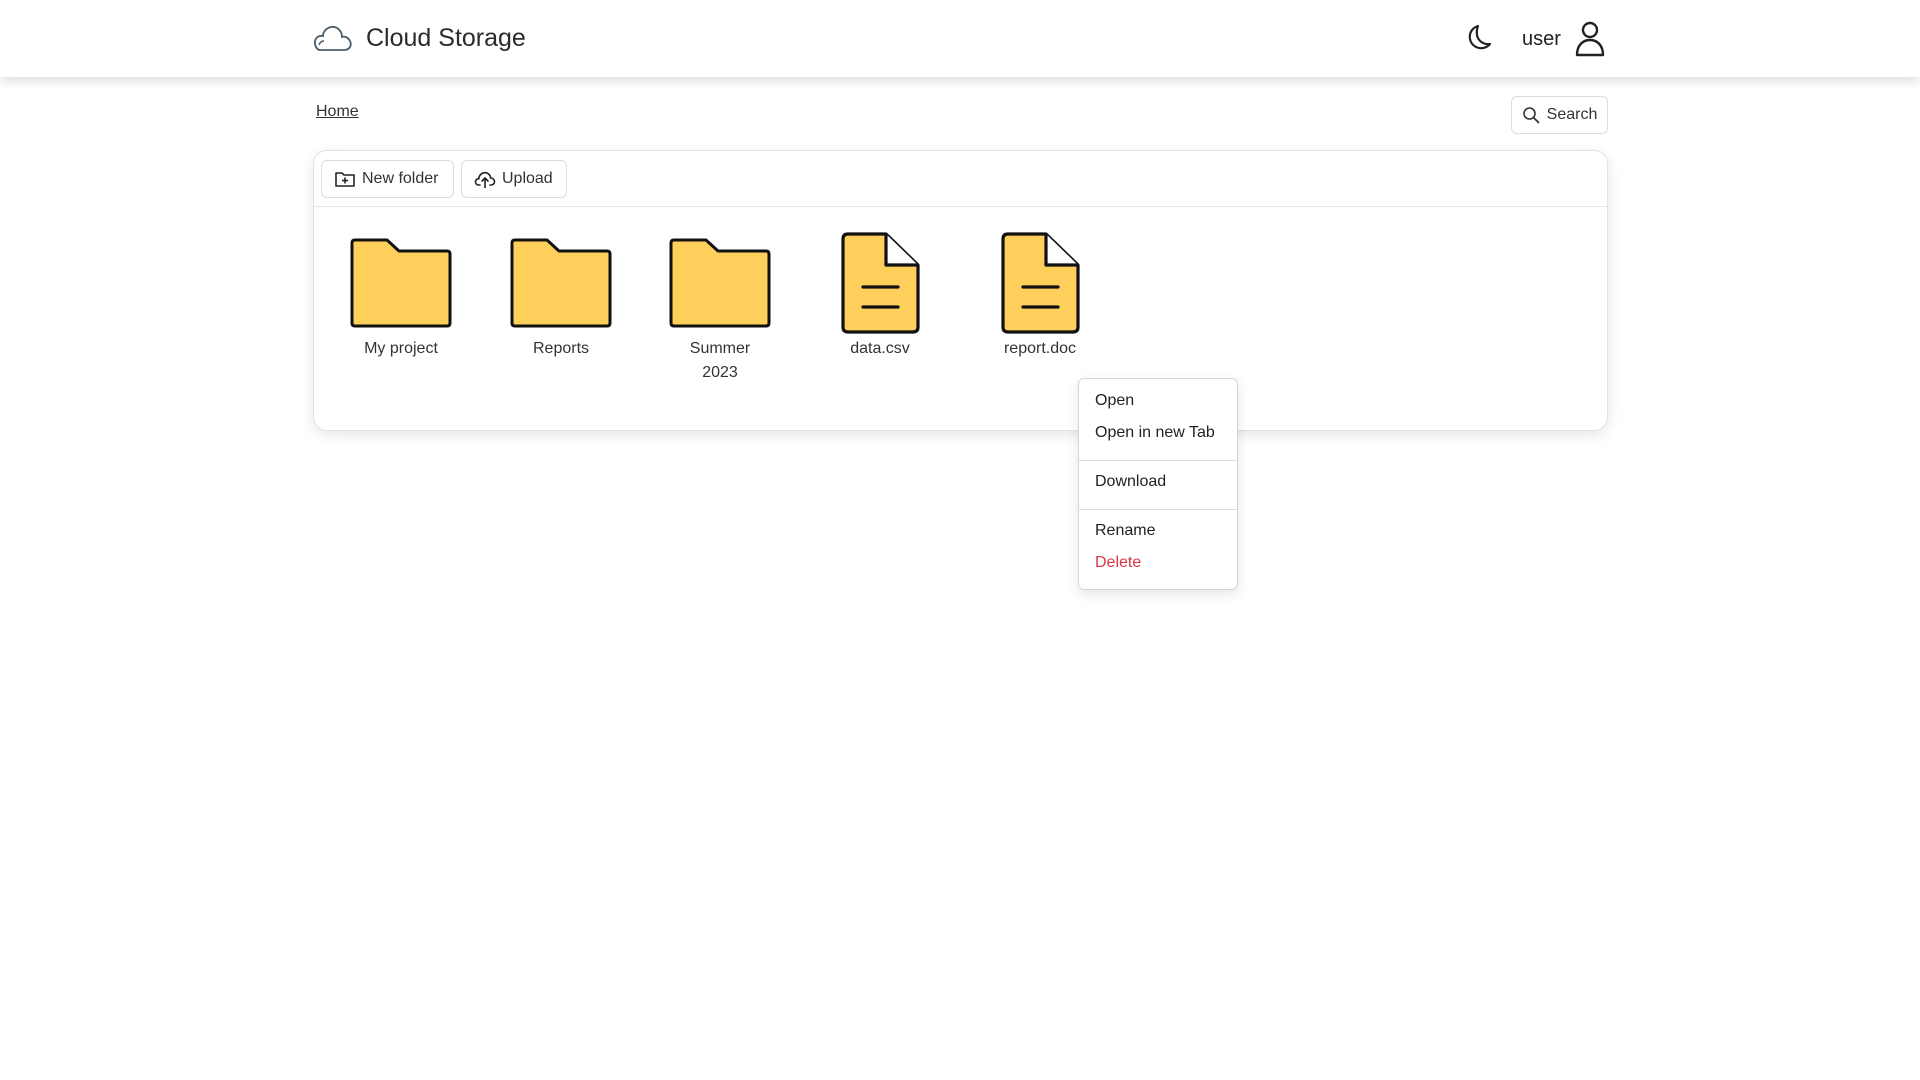 The height and width of the screenshot is (1080, 1920). What do you see at coordinates (345, 179) in the screenshot?
I see `folder-plus-icon` at bounding box center [345, 179].